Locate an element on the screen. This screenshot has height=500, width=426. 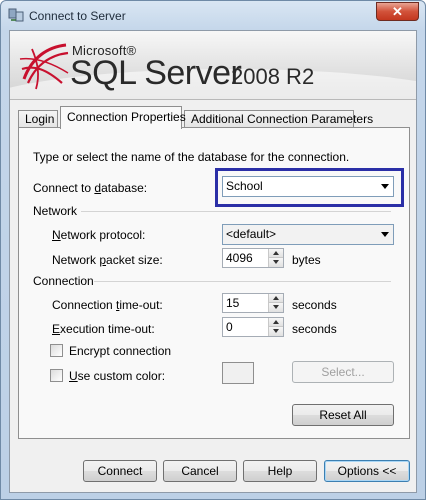
custom-color-swatch is located at coordinates (238, 373).